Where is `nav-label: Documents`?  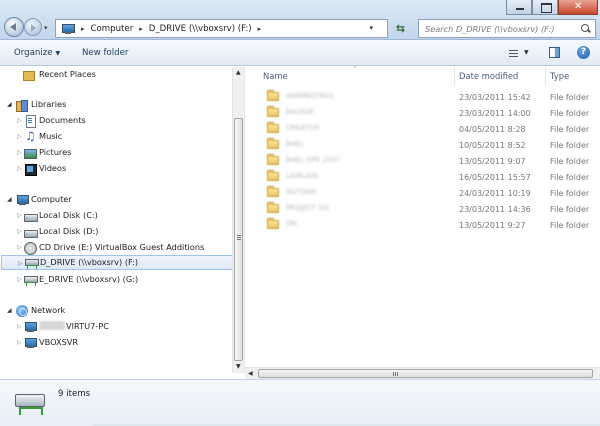 nav-label: Documents is located at coordinates (62, 120).